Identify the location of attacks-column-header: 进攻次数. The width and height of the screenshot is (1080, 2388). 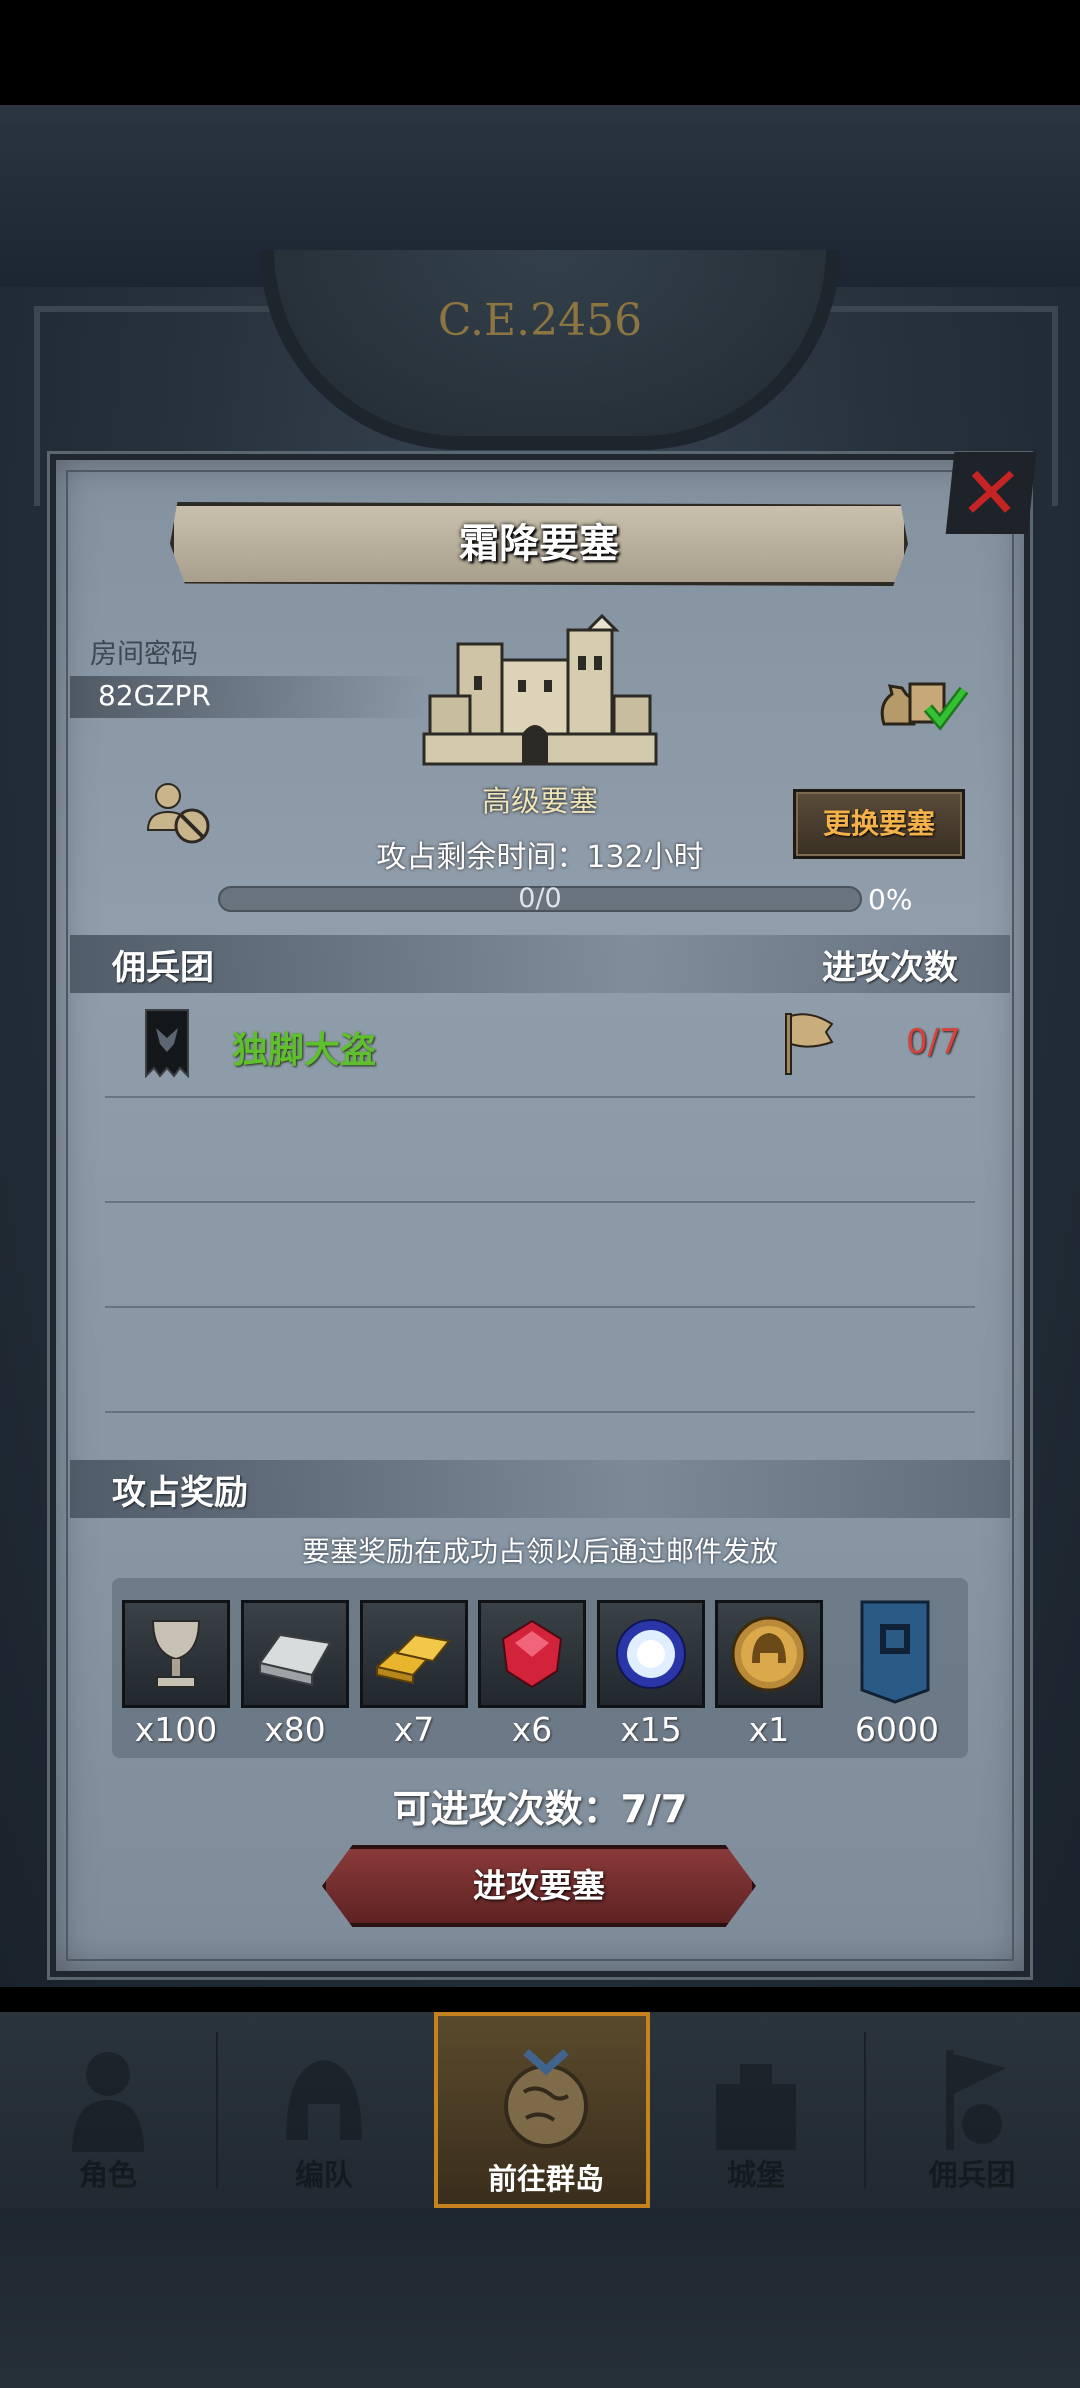
(890, 968).